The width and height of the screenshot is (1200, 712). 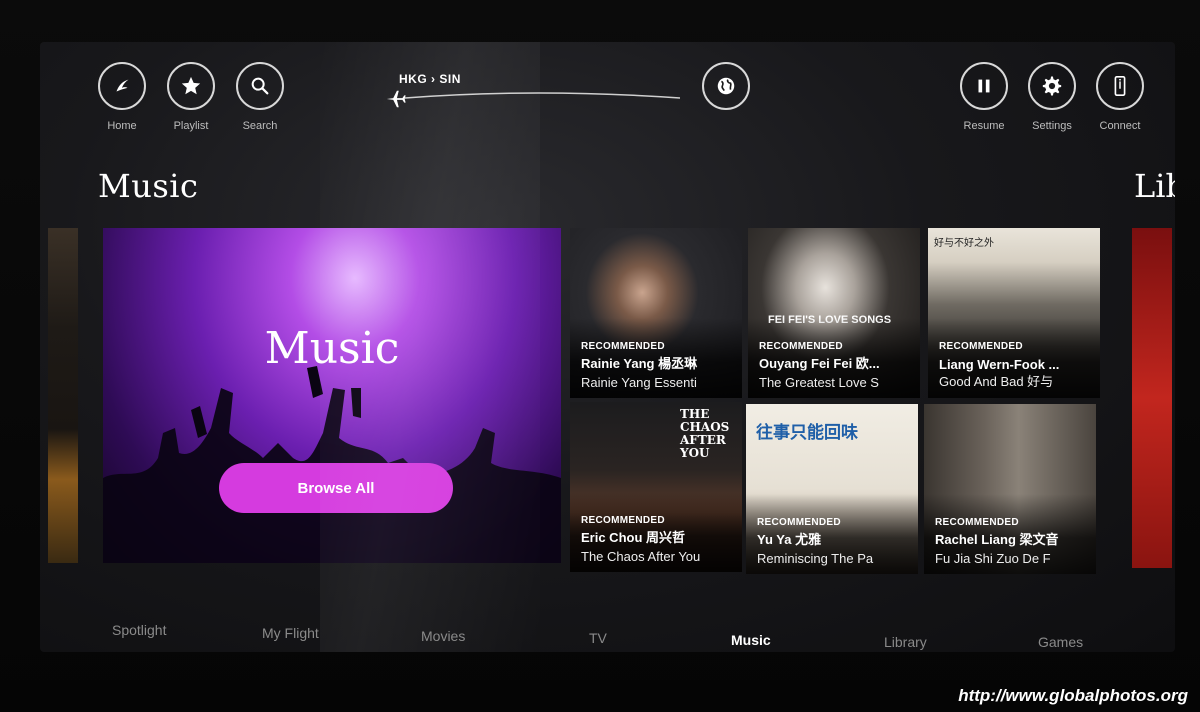 What do you see at coordinates (1152, 398) in the screenshot?
I see `next-section-peek` at bounding box center [1152, 398].